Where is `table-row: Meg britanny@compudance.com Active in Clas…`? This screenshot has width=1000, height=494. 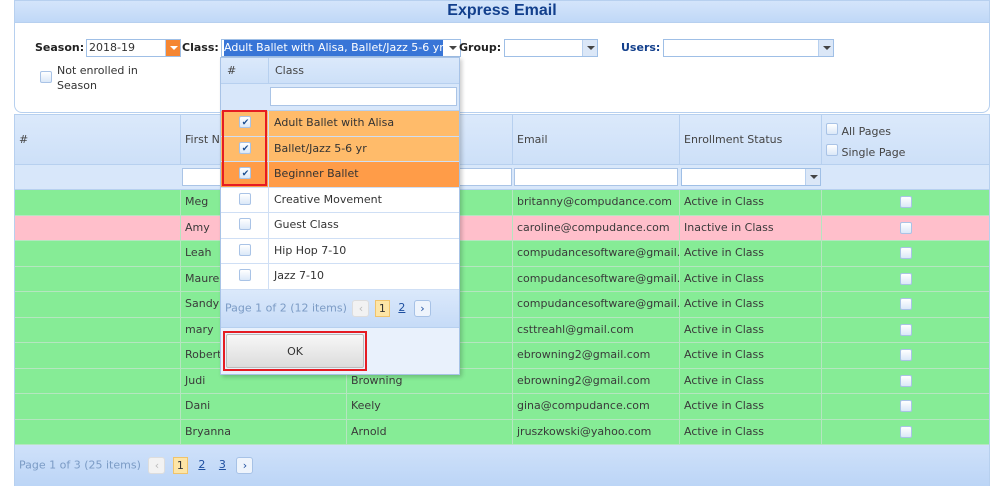 table-row: Meg britanny@compudance.com Active in Clas… is located at coordinates (502, 203).